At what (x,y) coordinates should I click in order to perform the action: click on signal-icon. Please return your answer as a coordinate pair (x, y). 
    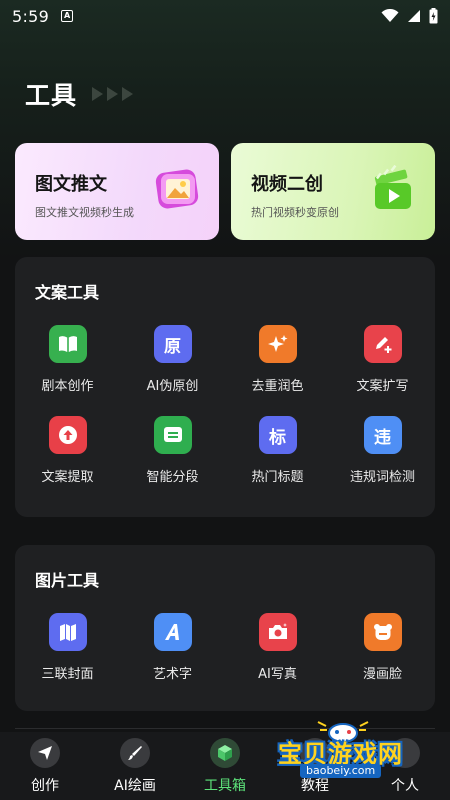
    Looking at the image, I should click on (414, 16).